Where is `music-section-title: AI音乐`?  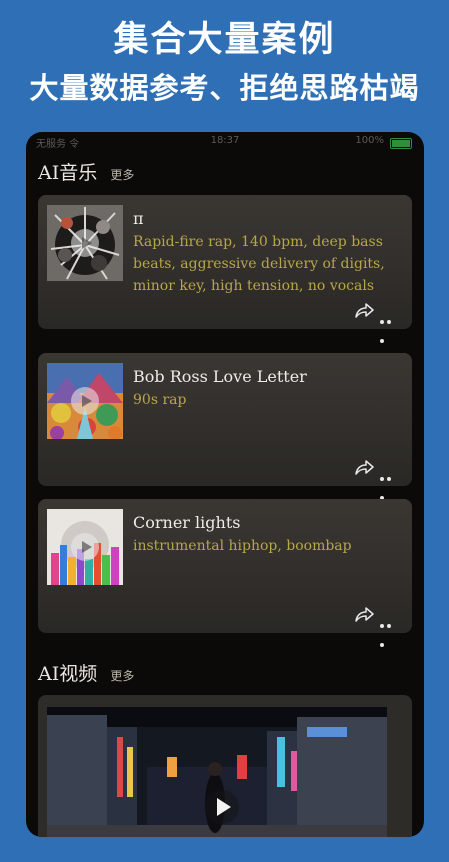
music-section-title: AI音乐 is located at coordinates (68, 173).